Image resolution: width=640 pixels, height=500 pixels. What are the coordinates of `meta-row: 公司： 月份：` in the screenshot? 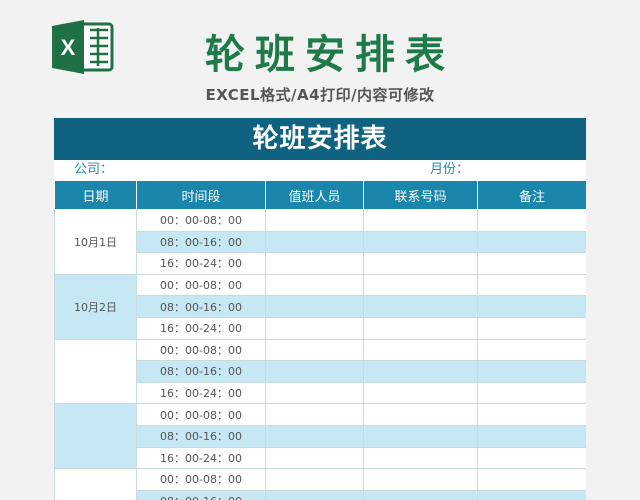 It's located at (320, 170).